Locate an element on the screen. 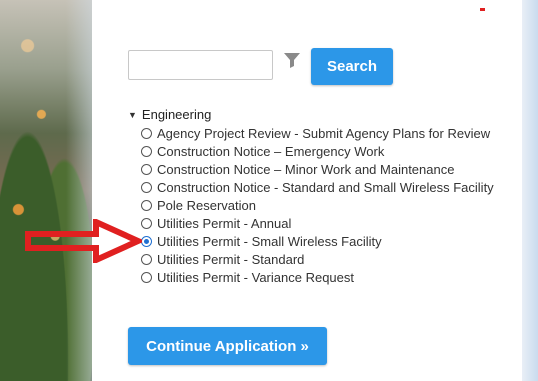  engineering-group-header: ▼ Engineering is located at coordinates (169, 114).